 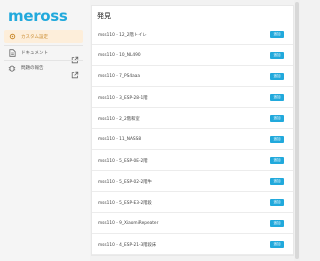 I want to click on device-name: mss110 - 3_ESP-28-1階, so click(x=123, y=98).